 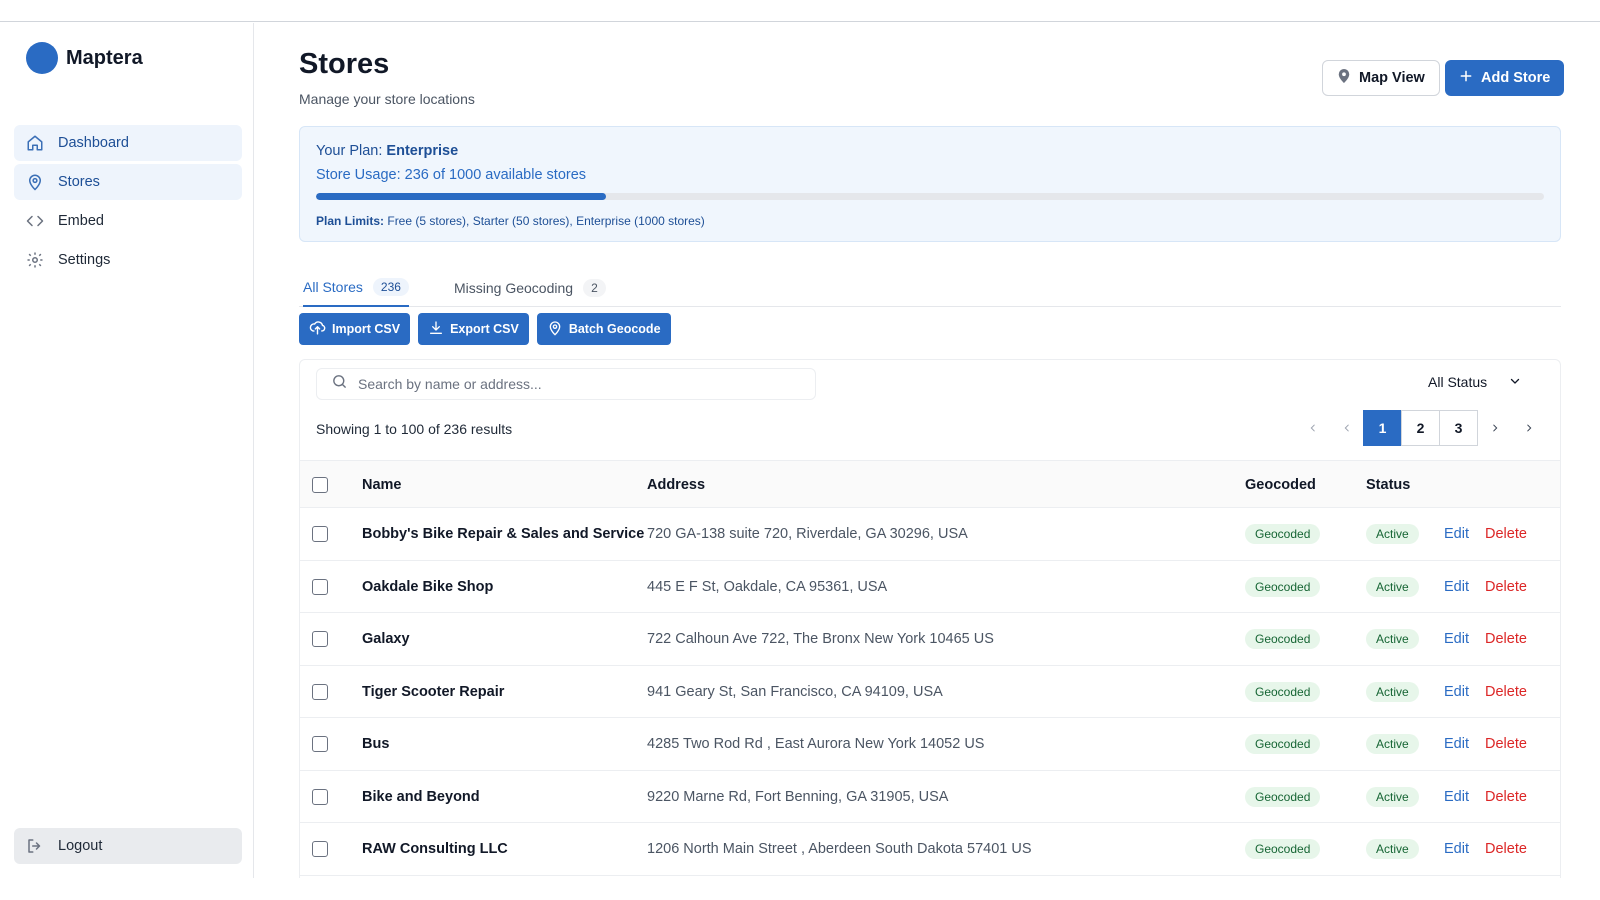 I want to click on status-filter-dropdown: All Status, so click(x=1474, y=382).